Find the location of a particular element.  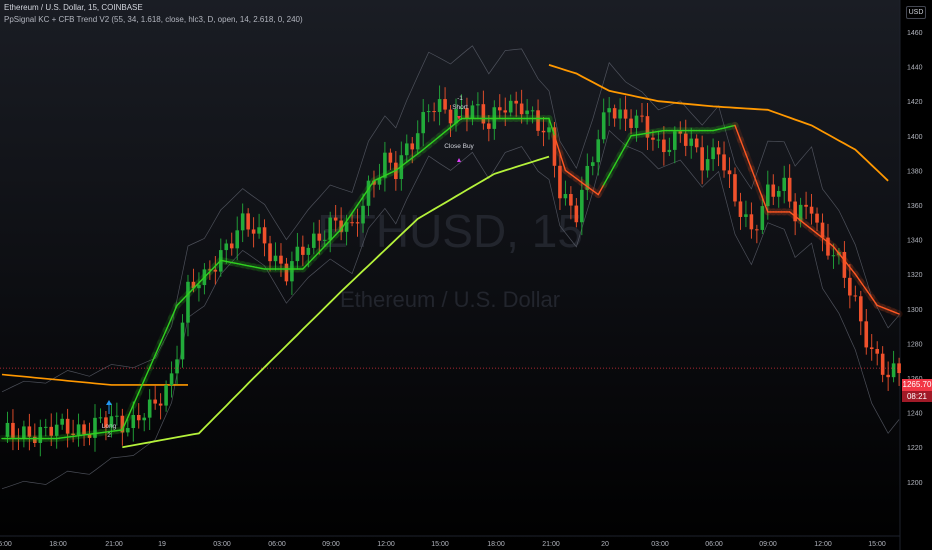

watermark-ticker: ETHUSD, 15 is located at coordinates (450, 231).